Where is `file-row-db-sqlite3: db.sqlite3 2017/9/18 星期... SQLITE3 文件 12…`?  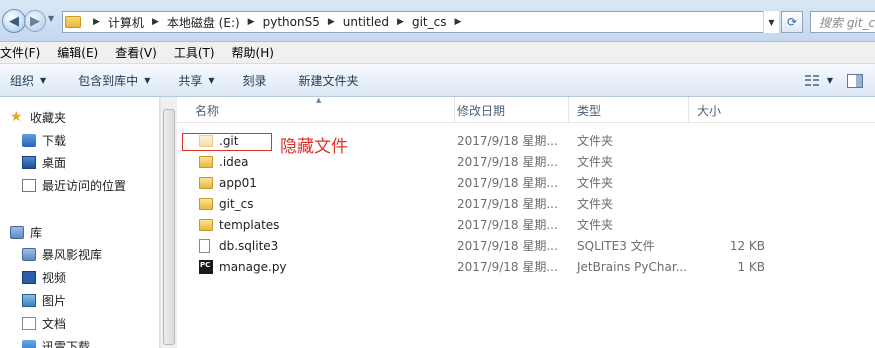
file-row-db-sqlite3: db.sqlite3 2017/9/18 星期... SQLITE3 文件 12… is located at coordinates (526, 245).